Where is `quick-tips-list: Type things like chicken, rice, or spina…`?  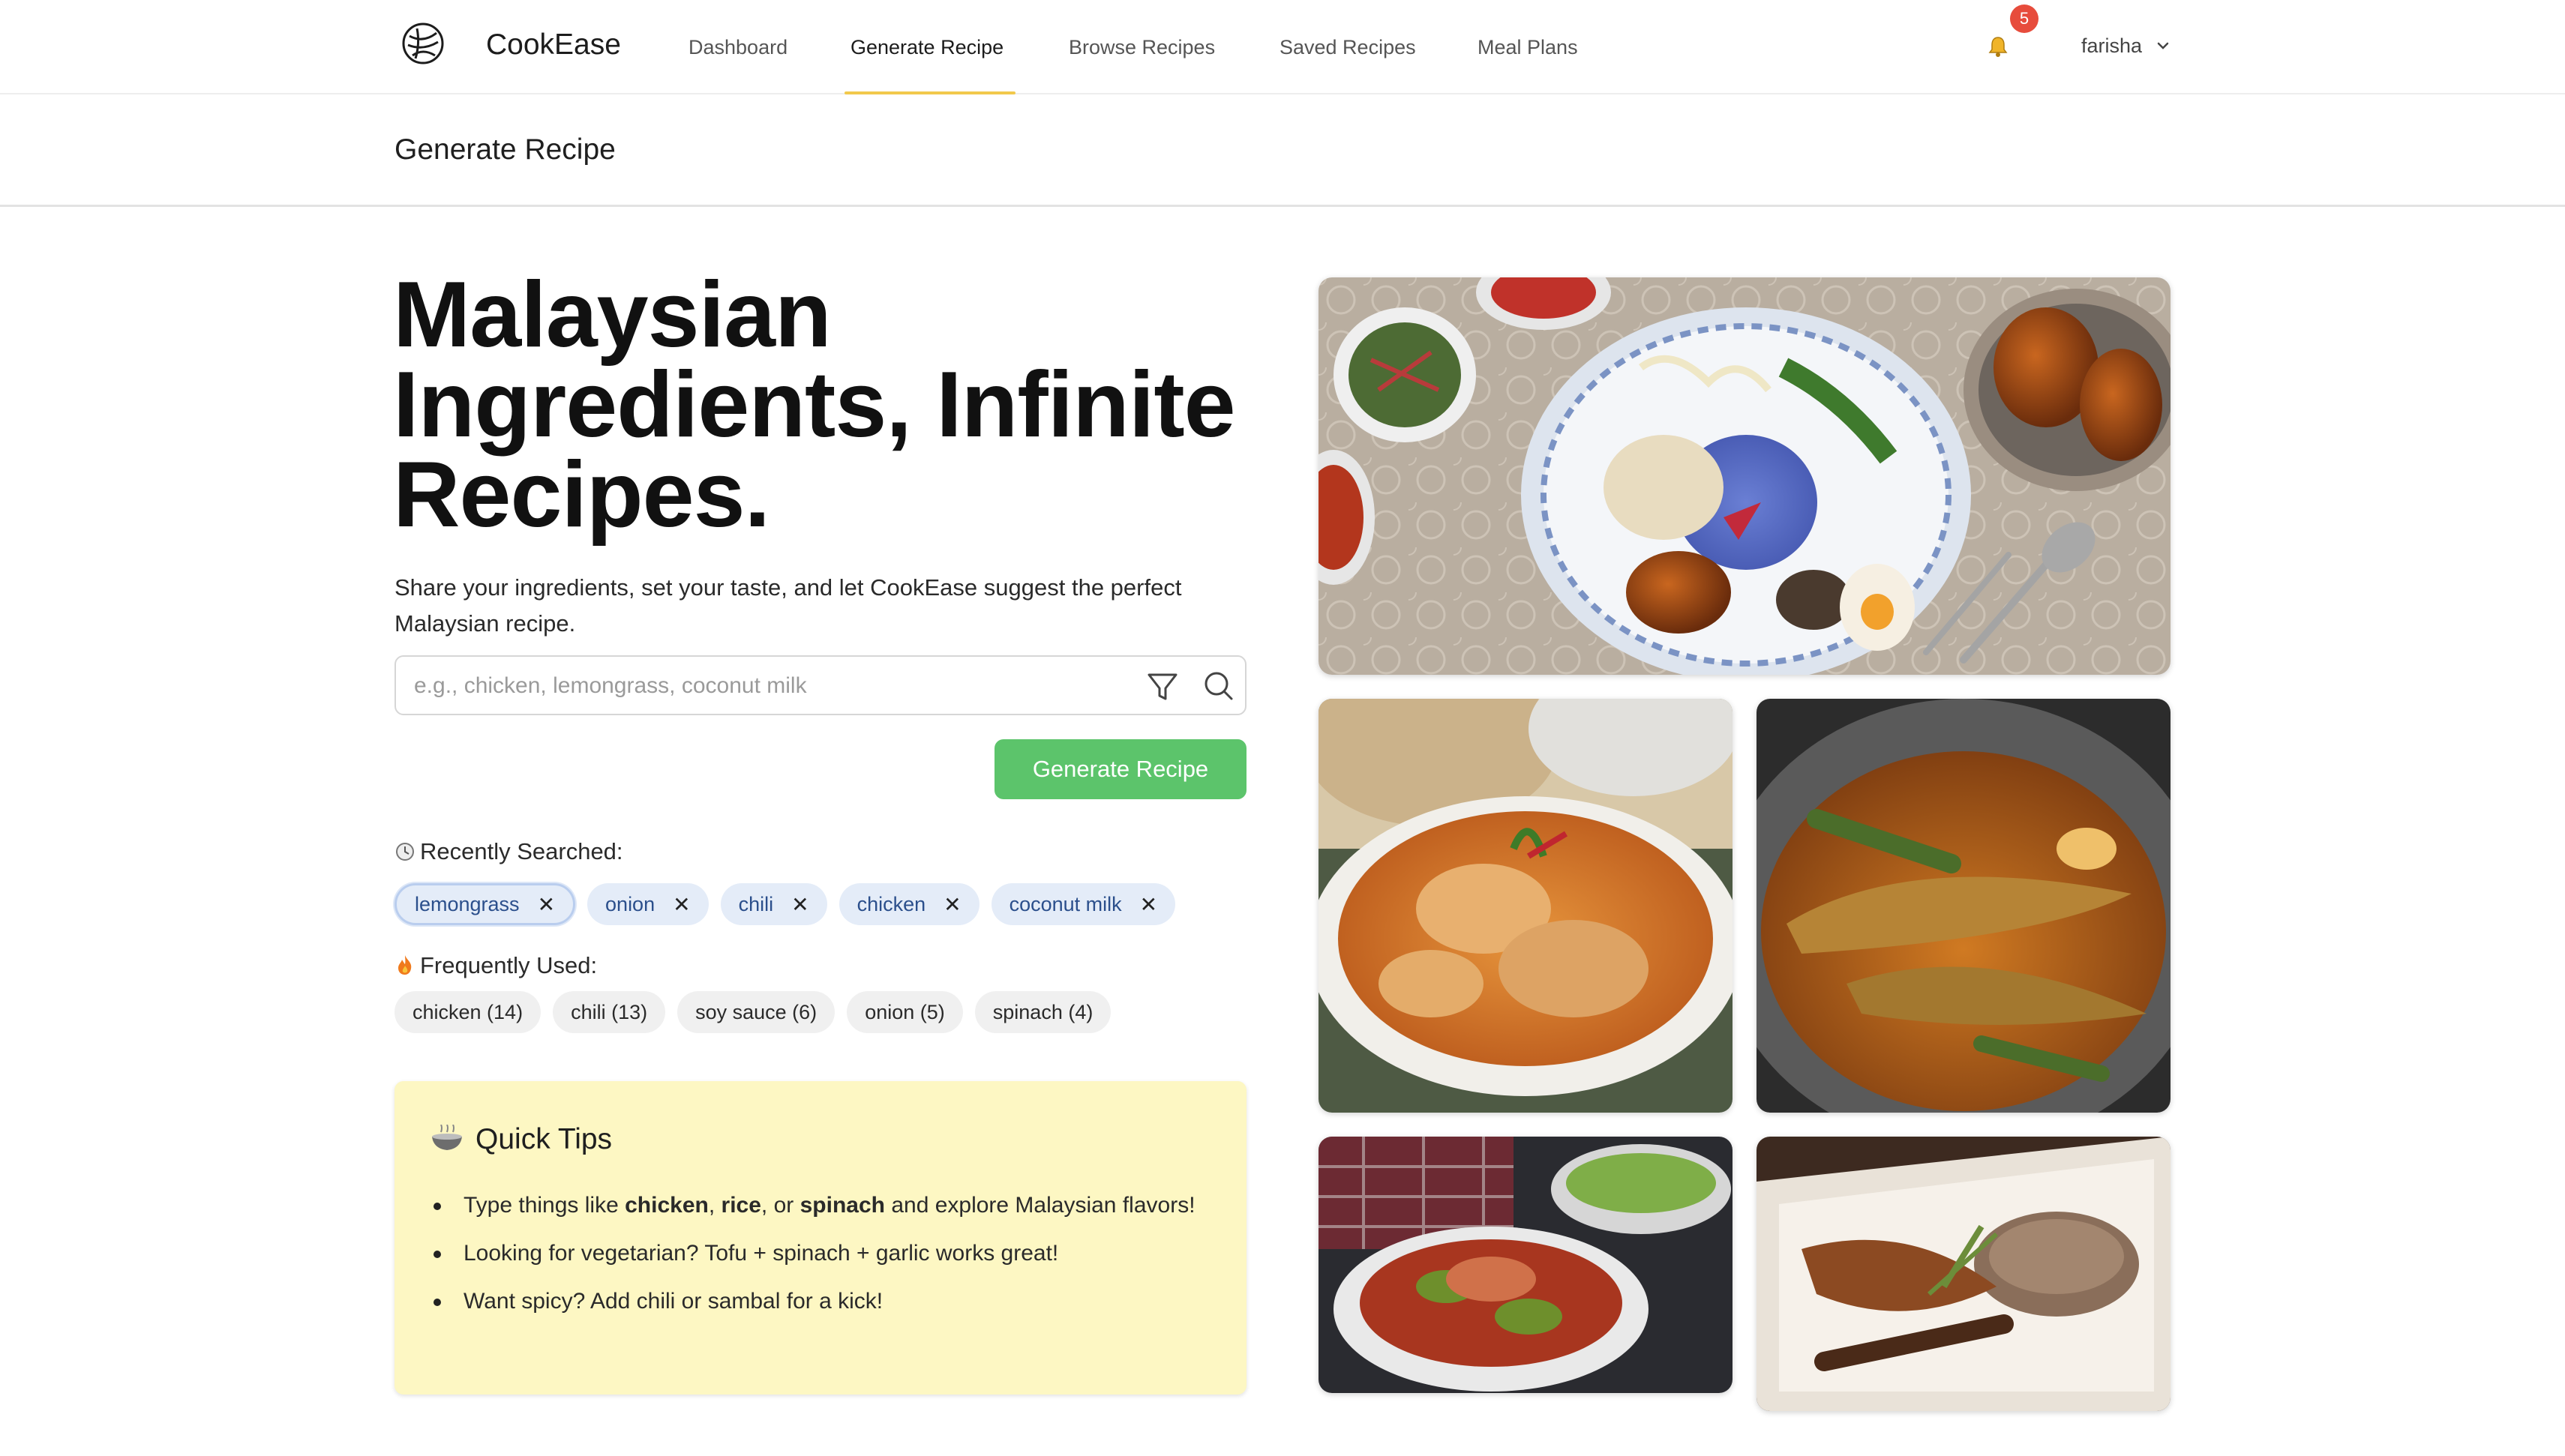 quick-tips-list: Type things like chicken, rice, or spina… is located at coordinates (820, 1260).